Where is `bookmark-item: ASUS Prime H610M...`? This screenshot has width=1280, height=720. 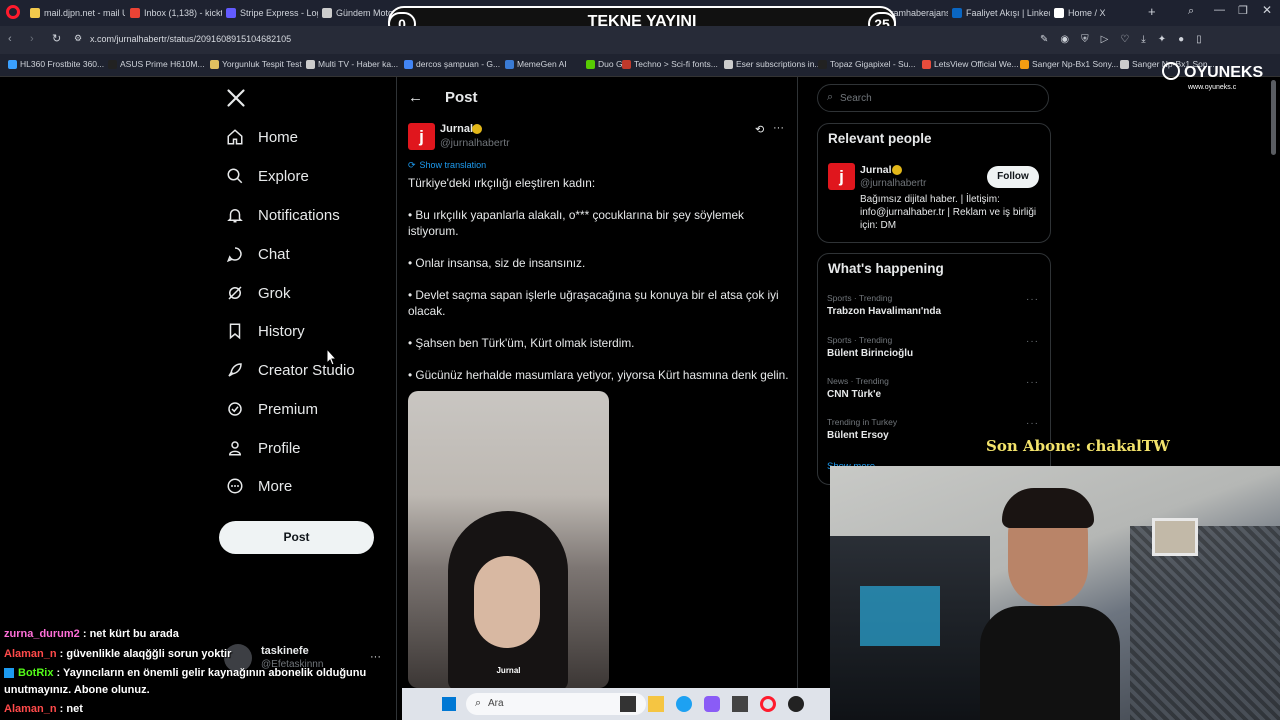
bookmark-item: ASUS Prime H610M... is located at coordinates (156, 64).